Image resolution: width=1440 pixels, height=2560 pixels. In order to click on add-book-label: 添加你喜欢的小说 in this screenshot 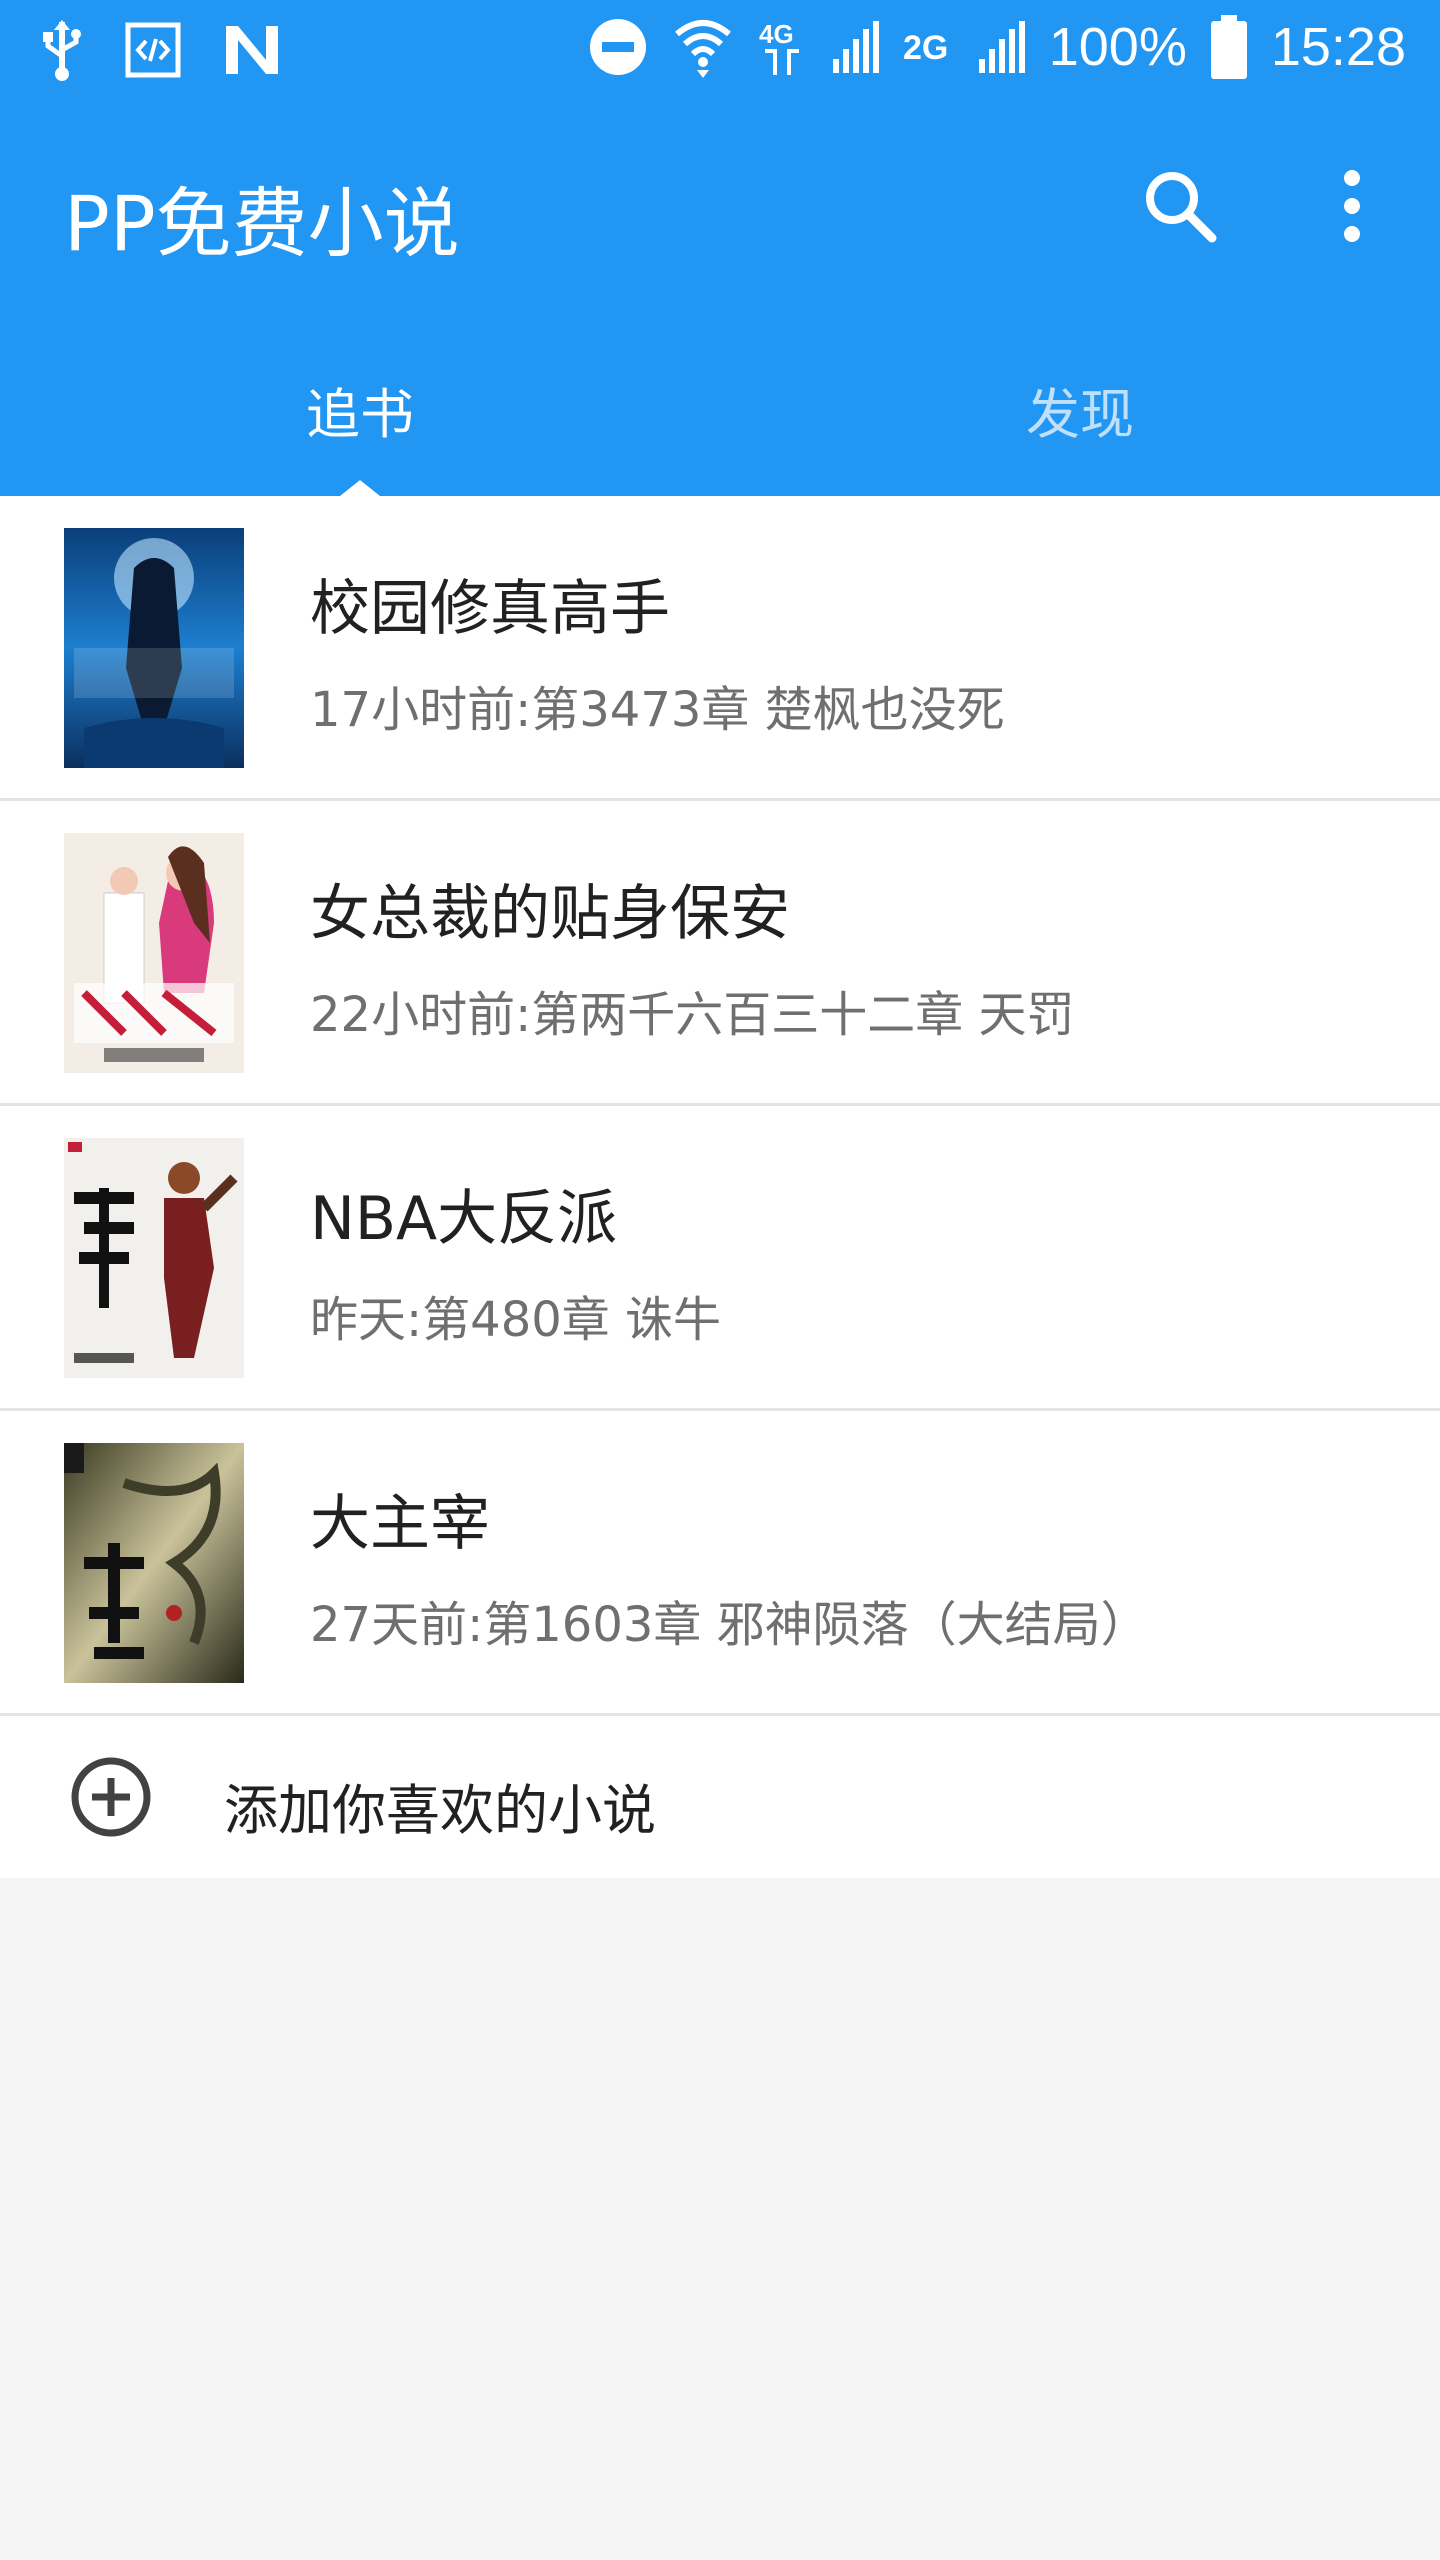, I will do `click(440, 1810)`.